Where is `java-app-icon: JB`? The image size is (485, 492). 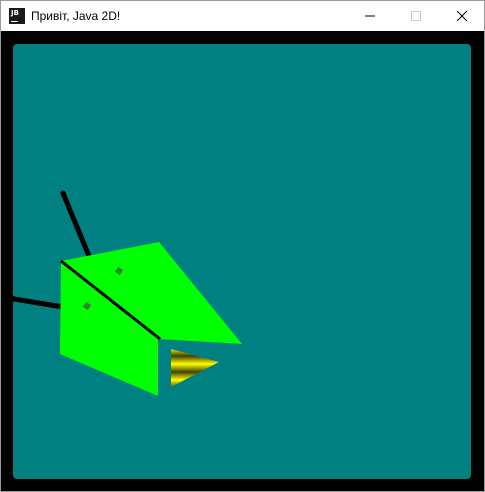
java-app-icon: JB is located at coordinates (17, 16).